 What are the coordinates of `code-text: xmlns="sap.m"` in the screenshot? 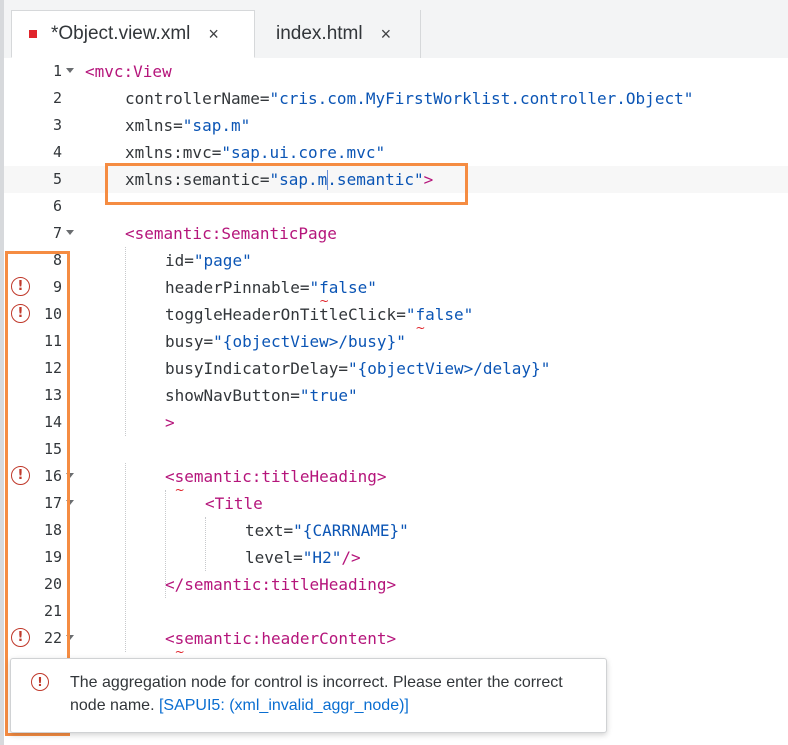 It's located at (187, 125).